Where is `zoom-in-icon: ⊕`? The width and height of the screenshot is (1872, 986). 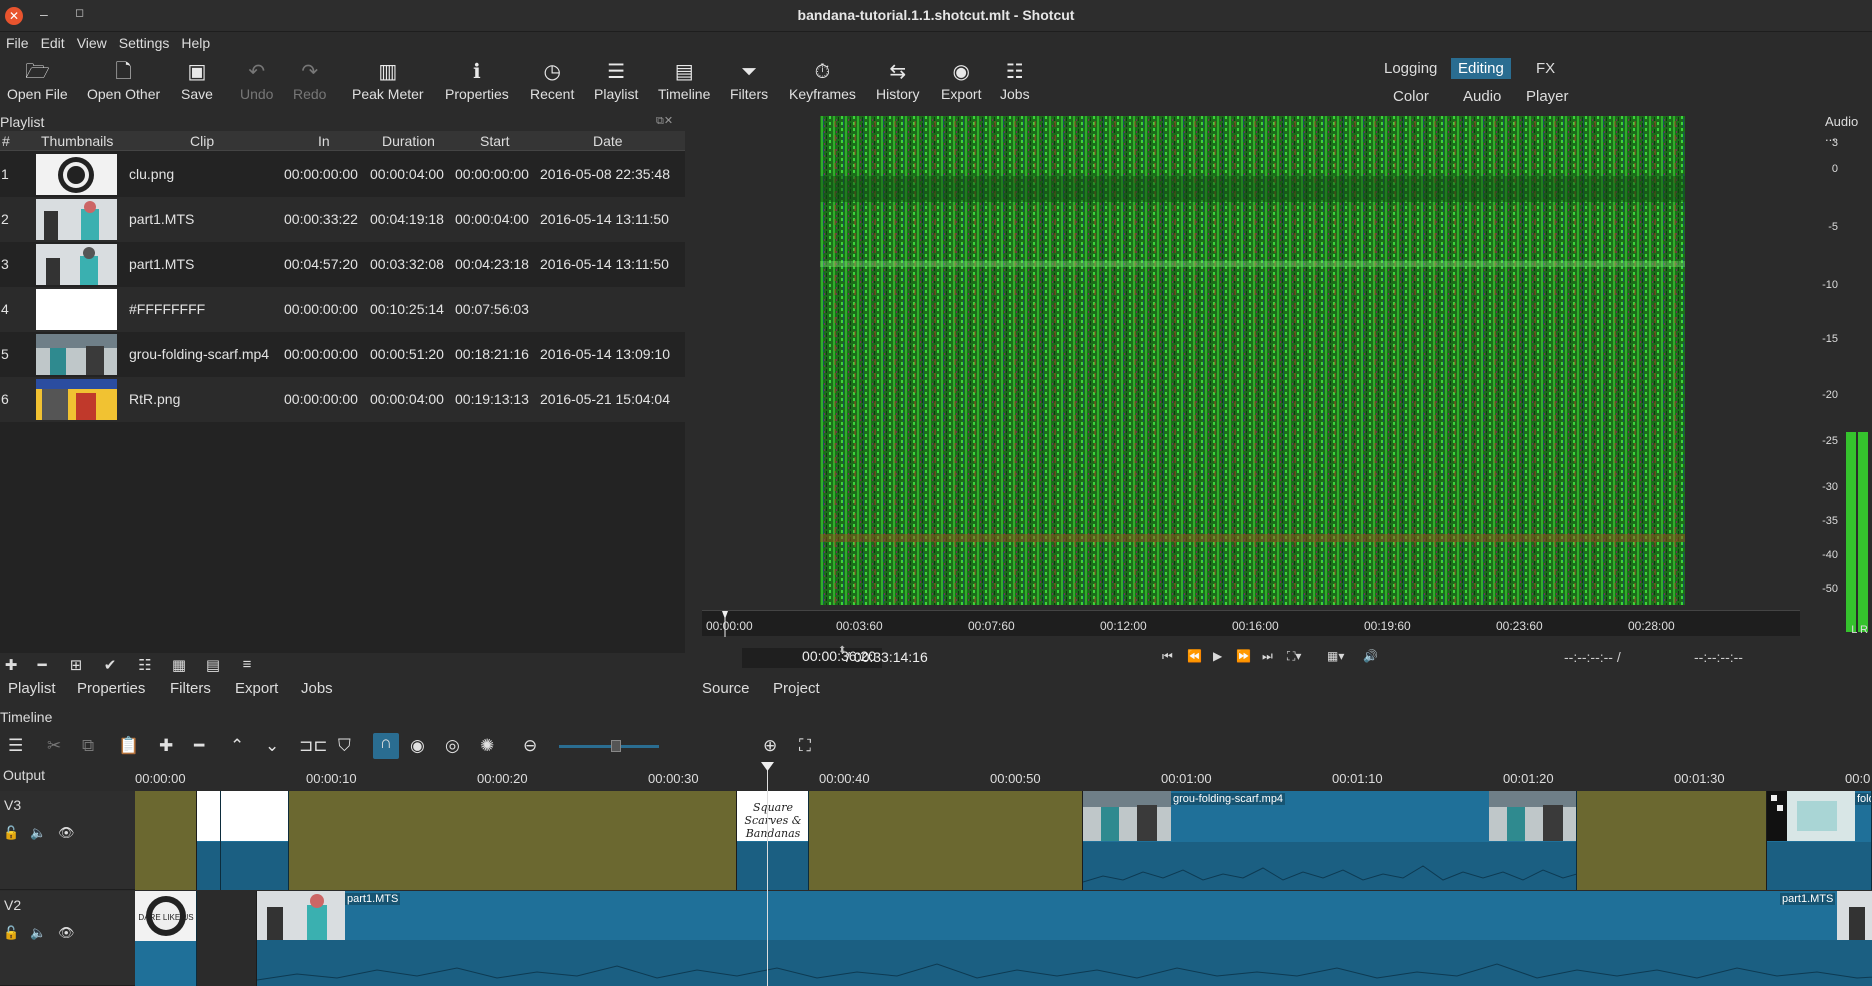
zoom-in-icon: ⊕ is located at coordinates (770, 746).